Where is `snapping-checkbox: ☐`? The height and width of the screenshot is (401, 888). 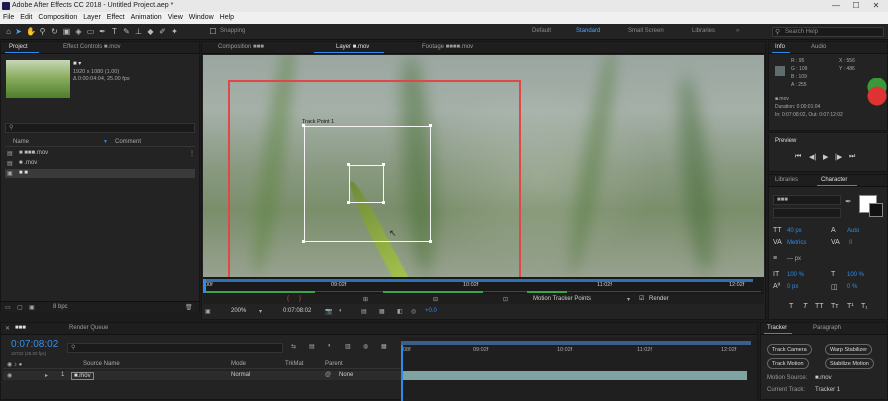 snapping-checkbox: ☐ is located at coordinates (213, 32).